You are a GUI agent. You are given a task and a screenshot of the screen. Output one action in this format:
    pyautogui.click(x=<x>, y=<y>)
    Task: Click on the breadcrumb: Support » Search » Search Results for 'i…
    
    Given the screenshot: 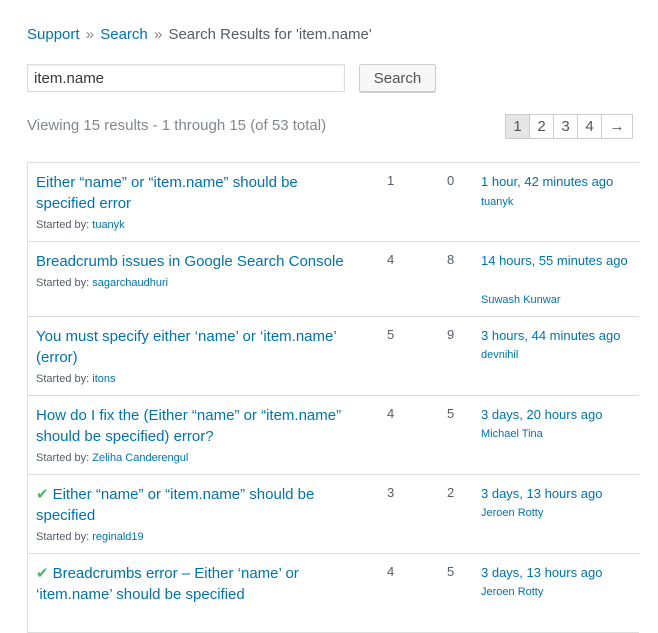 What is the action you would take?
    pyautogui.click(x=199, y=34)
    